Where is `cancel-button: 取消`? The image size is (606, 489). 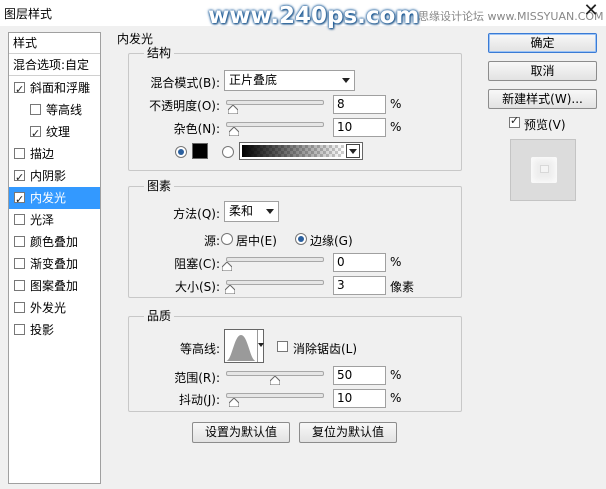 cancel-button: 取消 is located at coordinates (542, 71).